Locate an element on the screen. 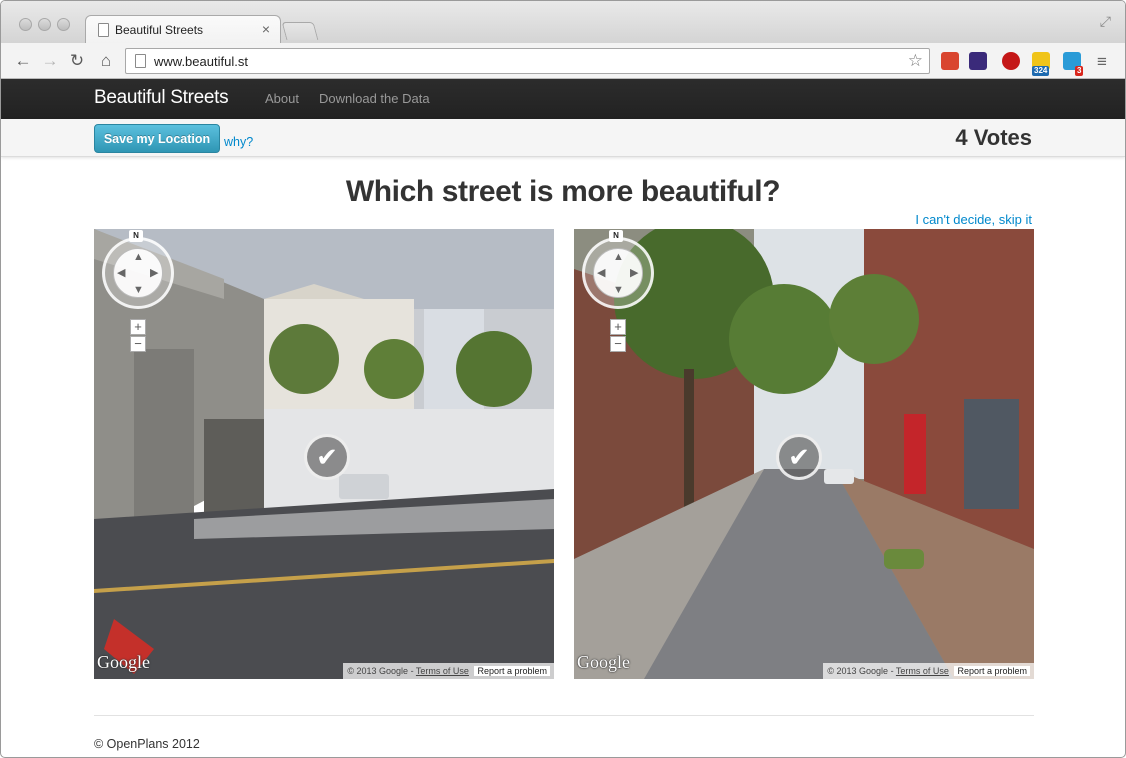  extension-badge-count: 324 is located at coordinates (1041, 71).